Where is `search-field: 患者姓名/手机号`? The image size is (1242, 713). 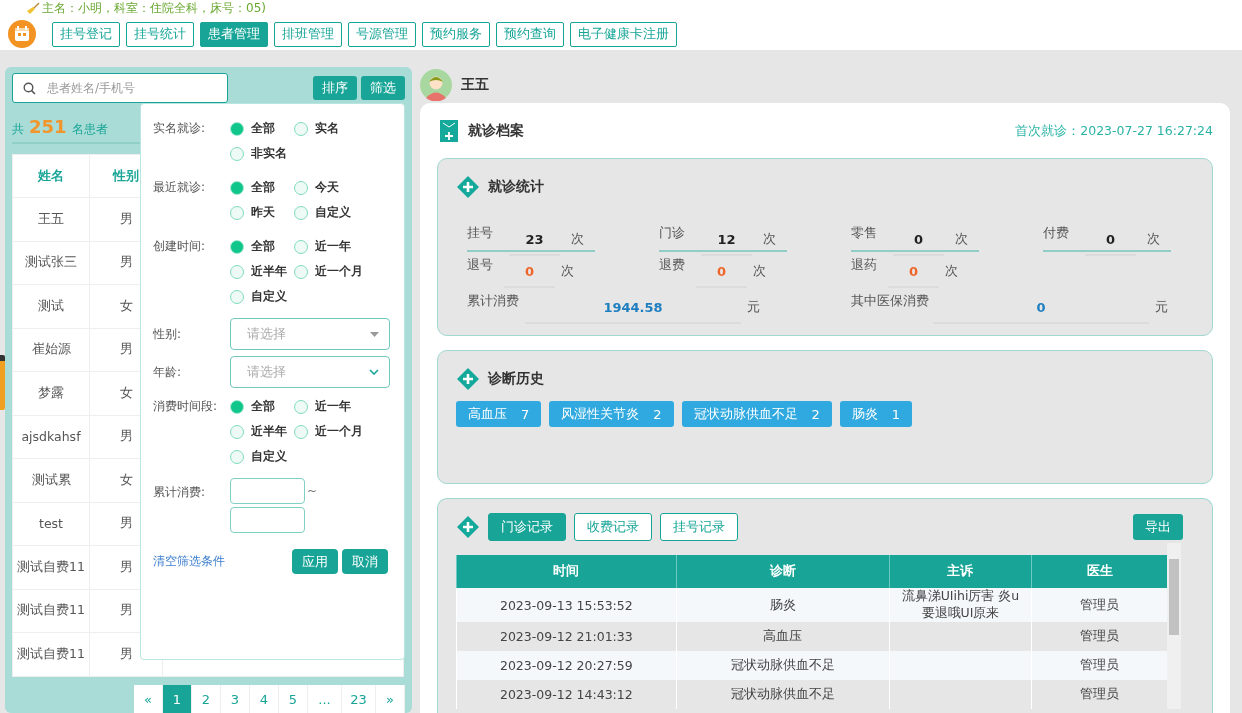
search-field: 患者姓名/手机号 is located at coordinates (120, 88).